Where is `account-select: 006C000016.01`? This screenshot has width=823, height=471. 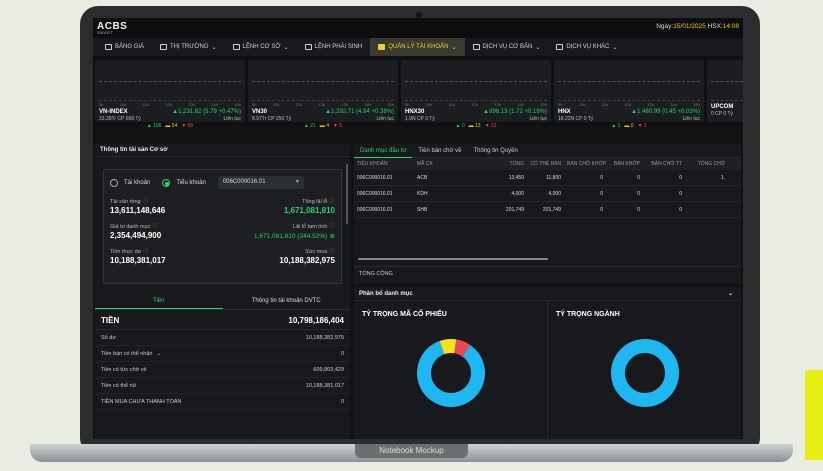 account-select: 006C000016.01 is located at coordinates (260, 182).